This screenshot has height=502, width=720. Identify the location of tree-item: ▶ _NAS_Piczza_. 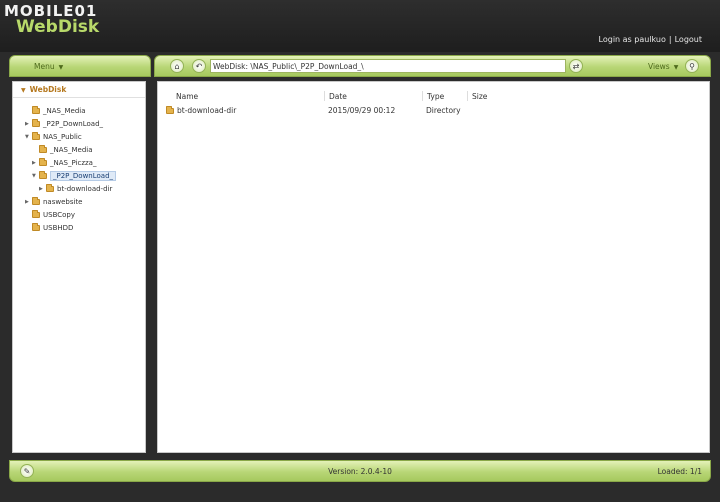
(64, 162).